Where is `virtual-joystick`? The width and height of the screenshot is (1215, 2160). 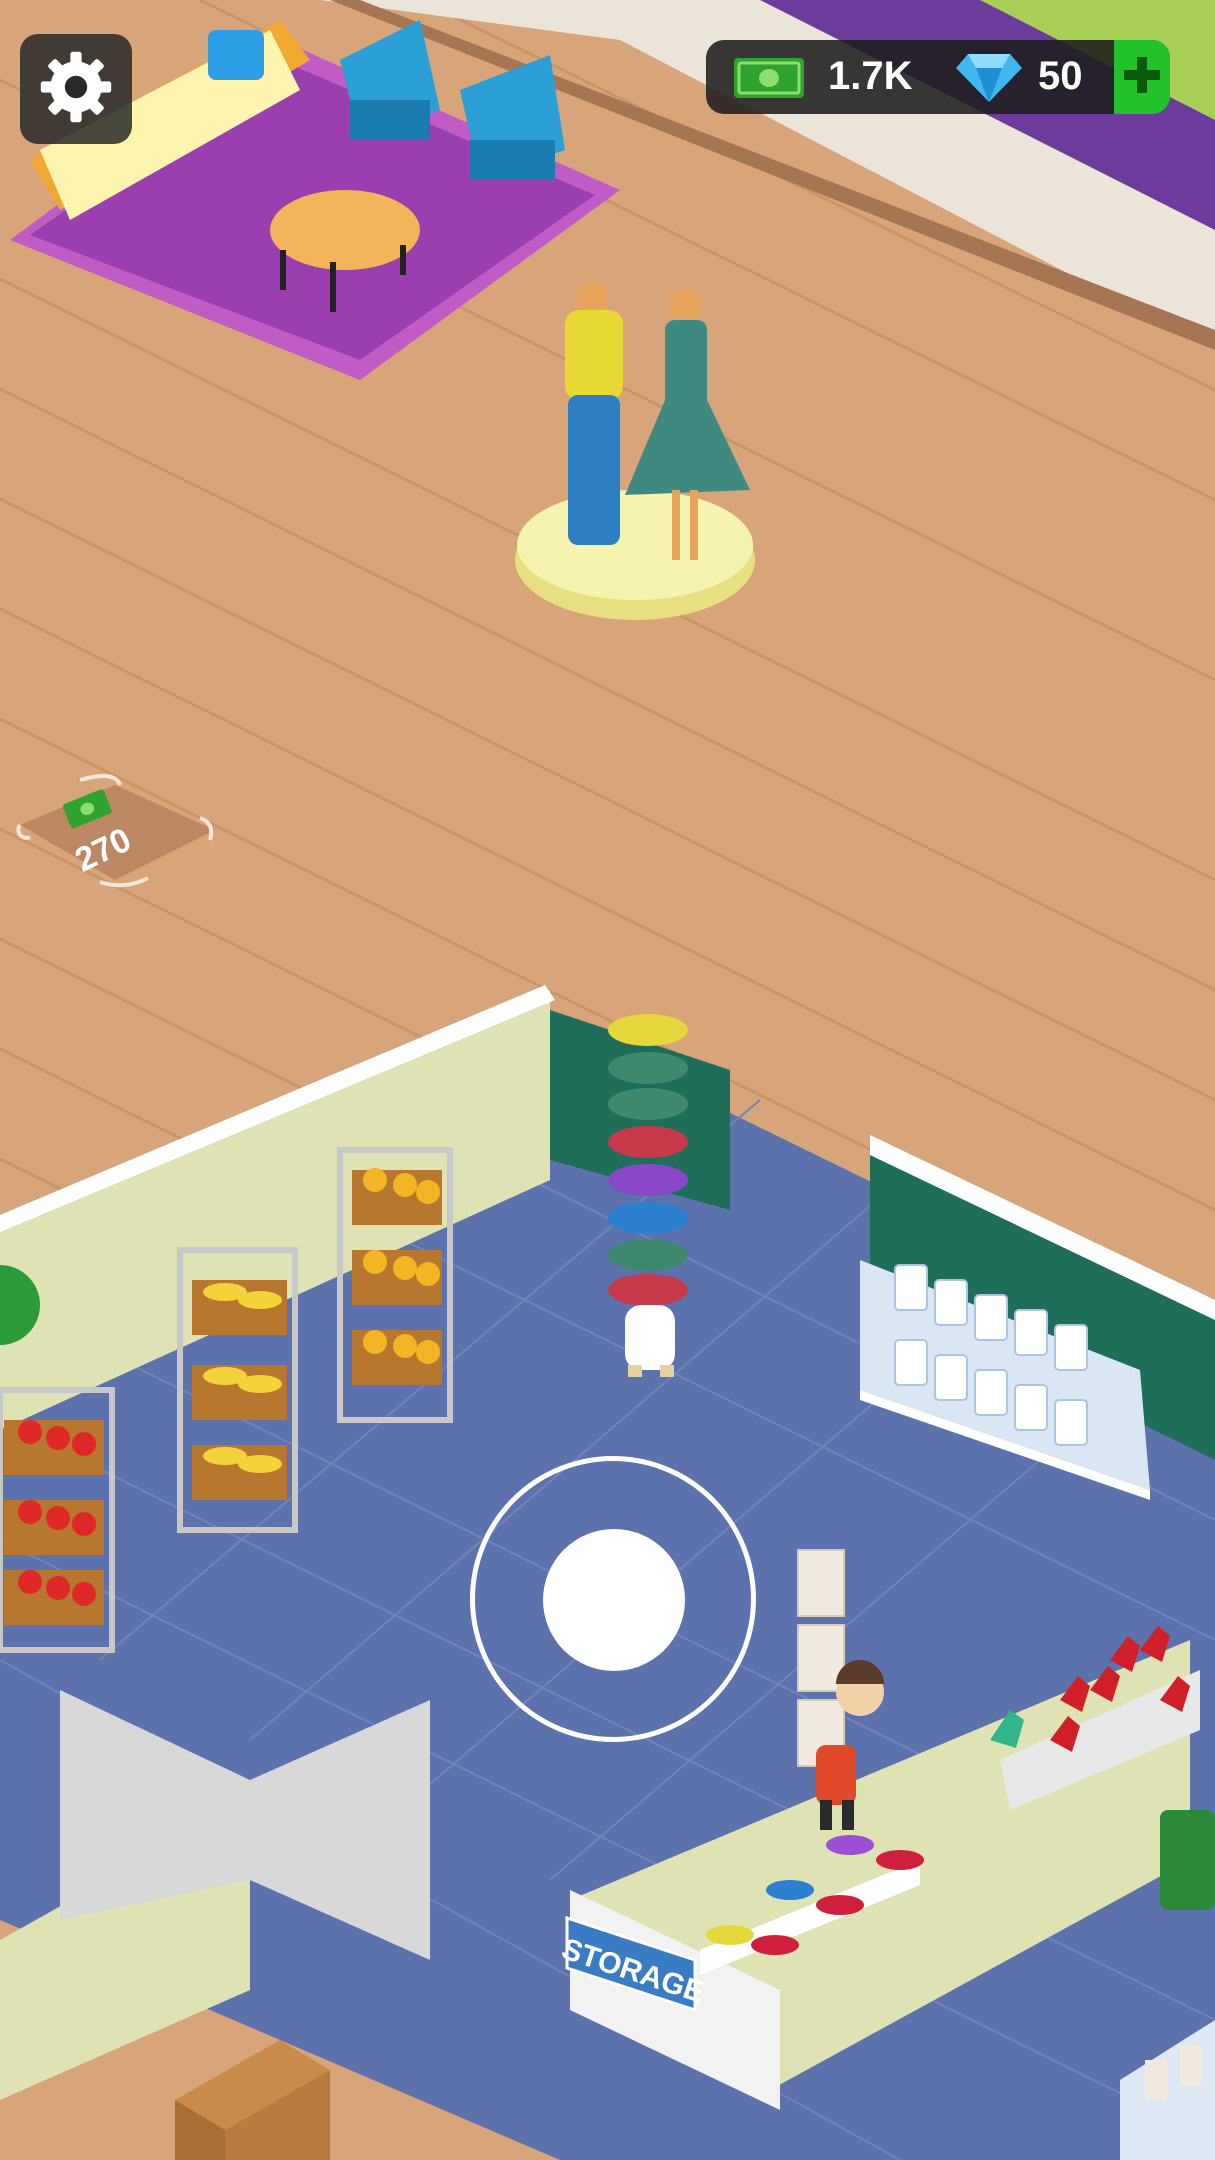 virtual-joystick is located at coordinates (613, 1599).